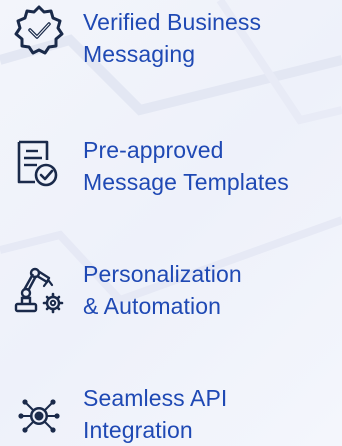 The height and width of the screenshot is (446, 342). Describe the element at coordinates (172, 22) in the screenshot. I see `feature-label-line1: Verified Business` at that location.